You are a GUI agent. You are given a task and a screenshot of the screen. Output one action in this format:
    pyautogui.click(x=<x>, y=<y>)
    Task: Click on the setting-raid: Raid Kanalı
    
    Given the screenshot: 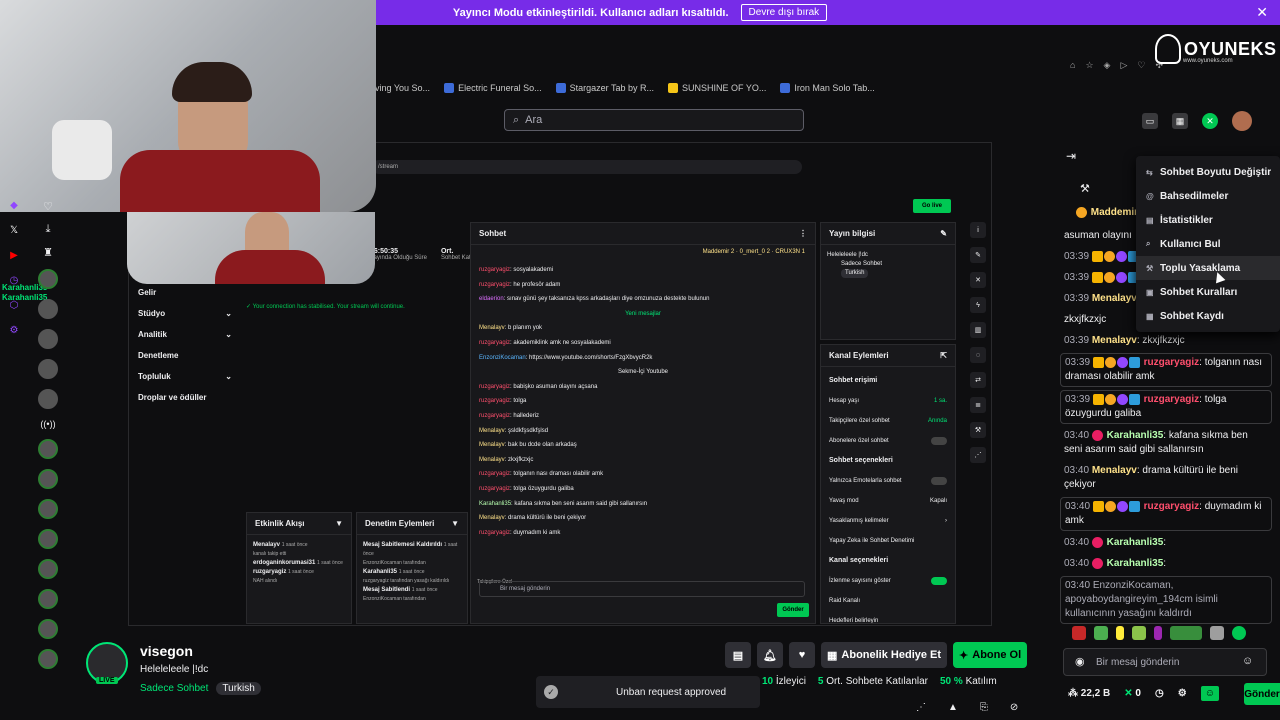 What is the action you would take?
    pyautogui.click(x=888, y=601)
    